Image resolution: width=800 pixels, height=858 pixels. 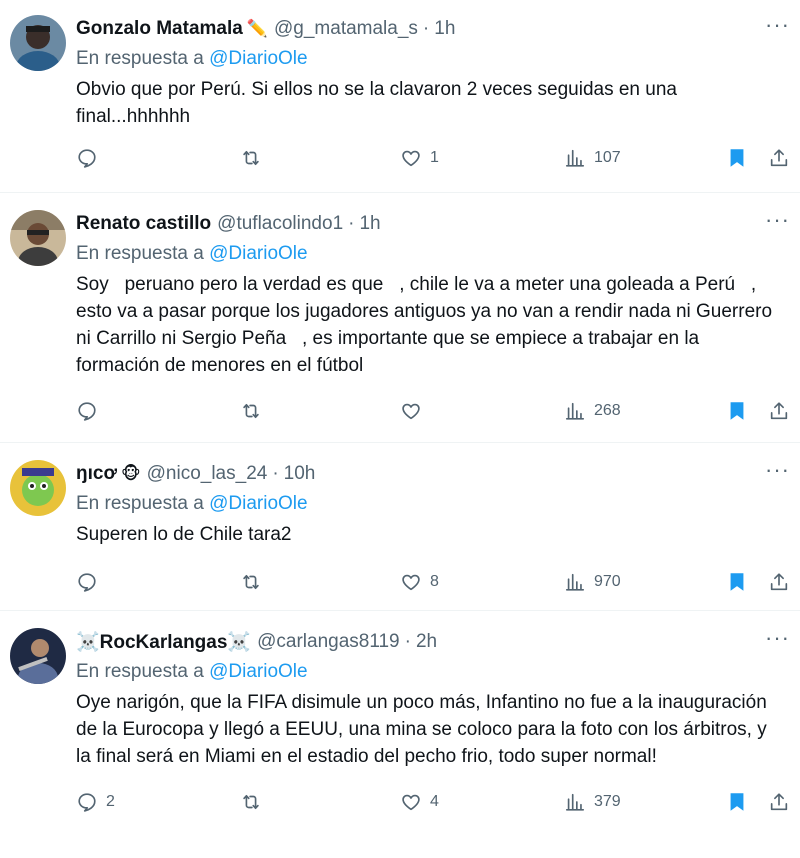 I want to click on reply-button: 2, so click(x=95, y=802).